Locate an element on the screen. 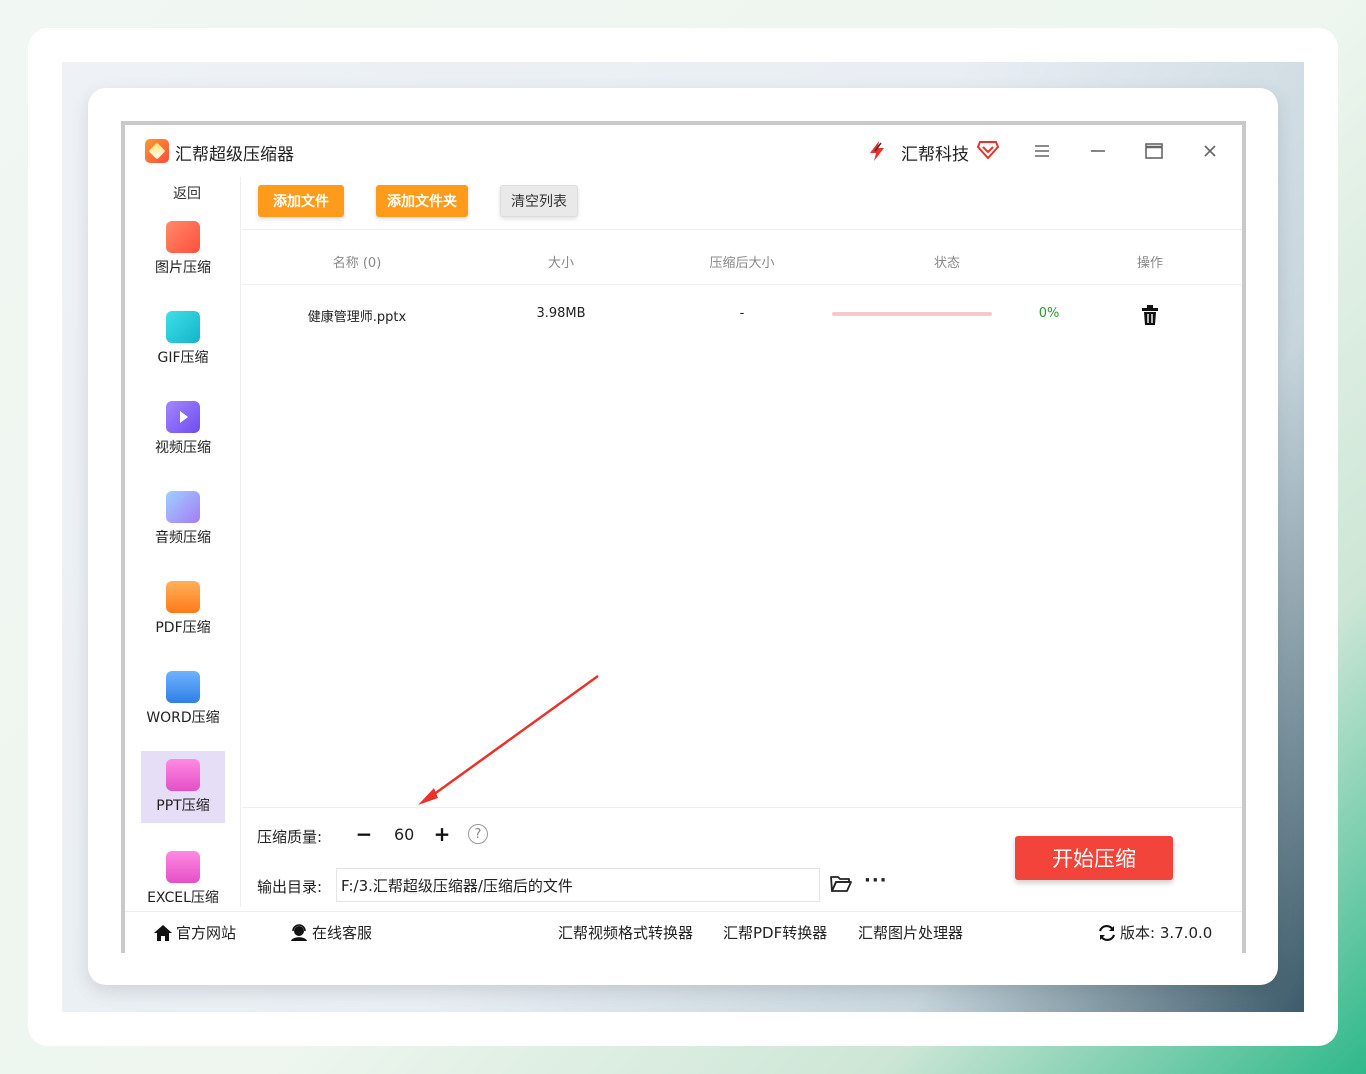  home-icon is located at coordinates (163, 932).